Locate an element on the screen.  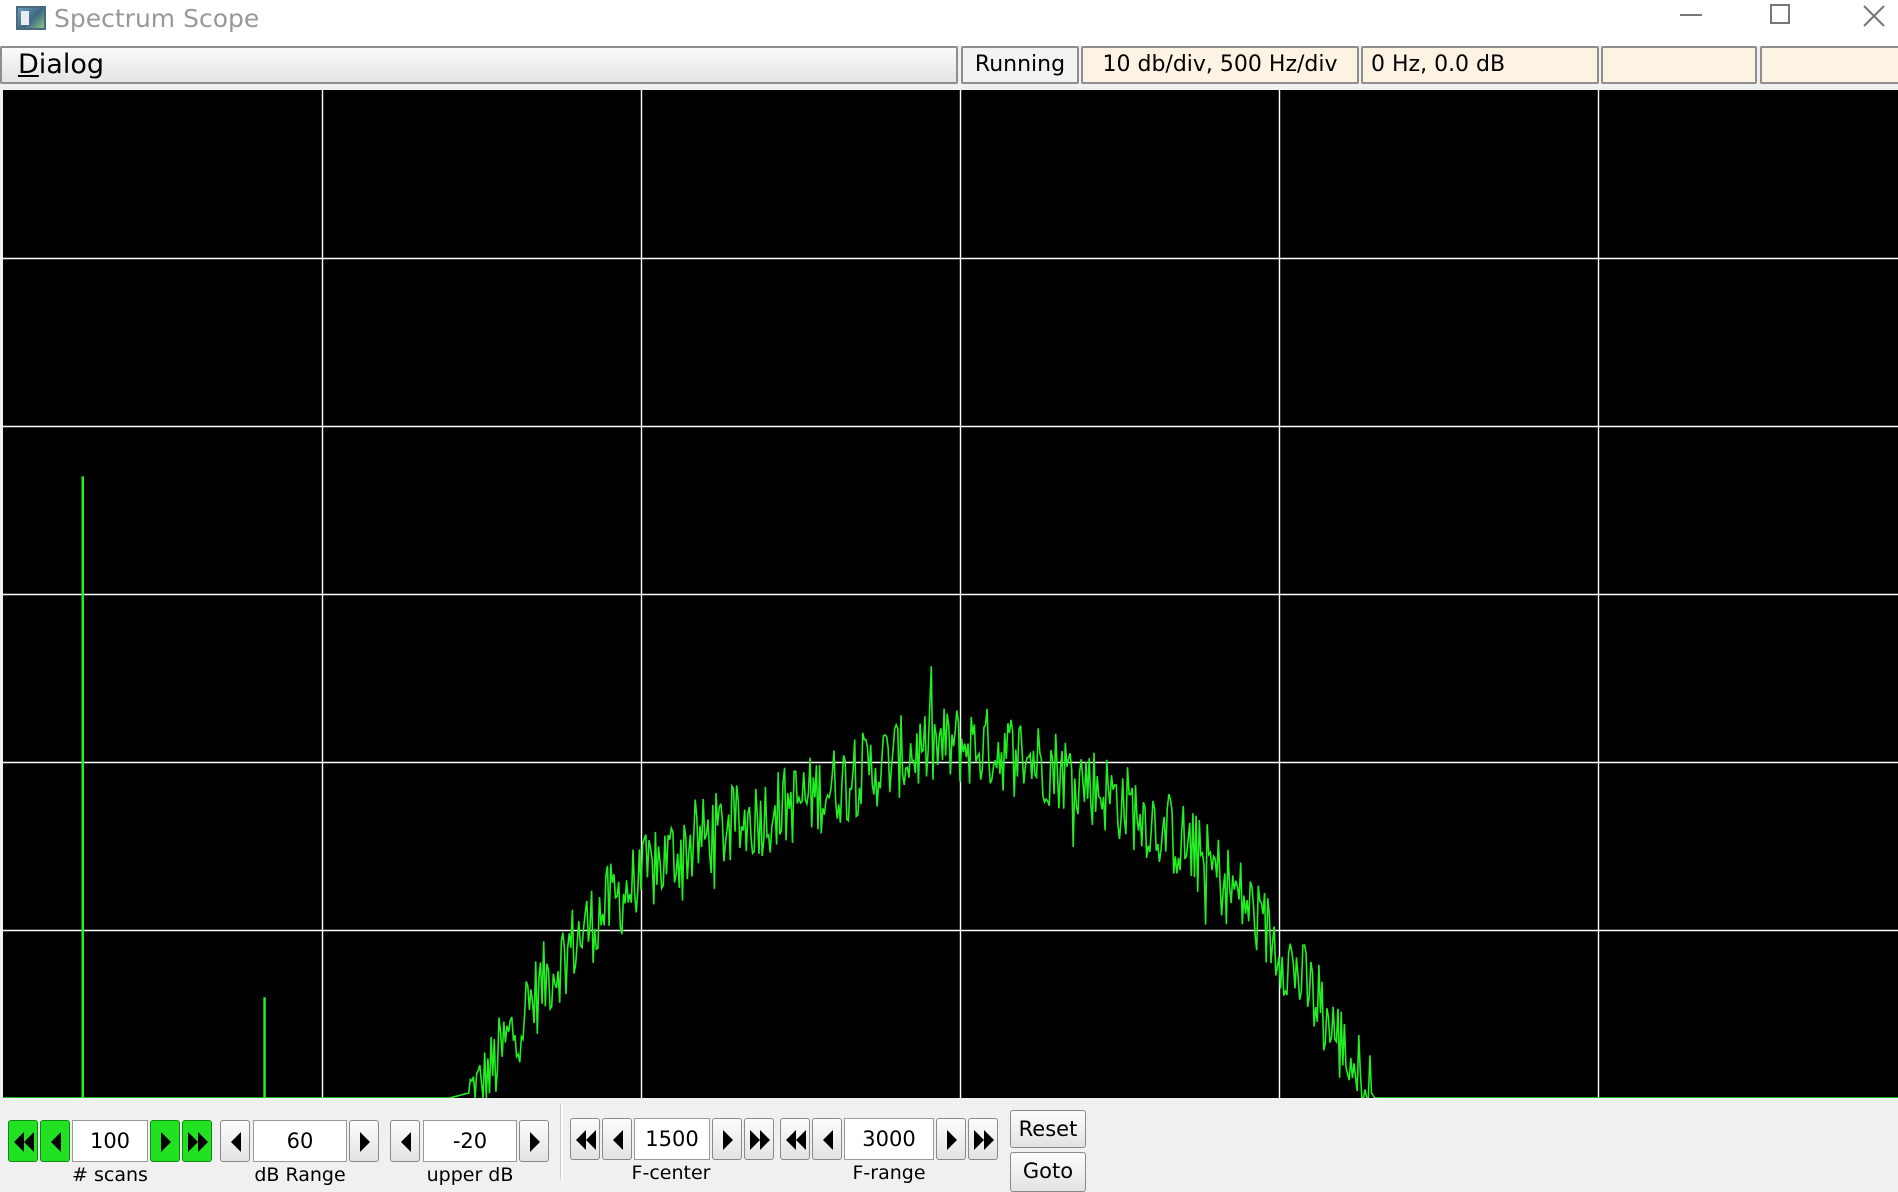
db-range-increase-button is located at coordinates (364, 1141).